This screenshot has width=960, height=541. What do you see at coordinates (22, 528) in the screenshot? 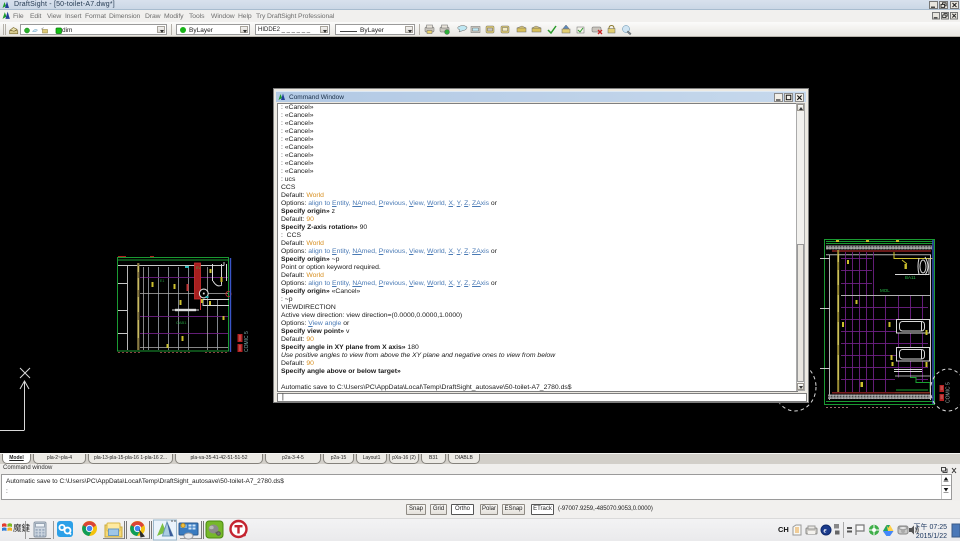
I see `svg-text: 魔鍵` at bounding box center [22, 528].